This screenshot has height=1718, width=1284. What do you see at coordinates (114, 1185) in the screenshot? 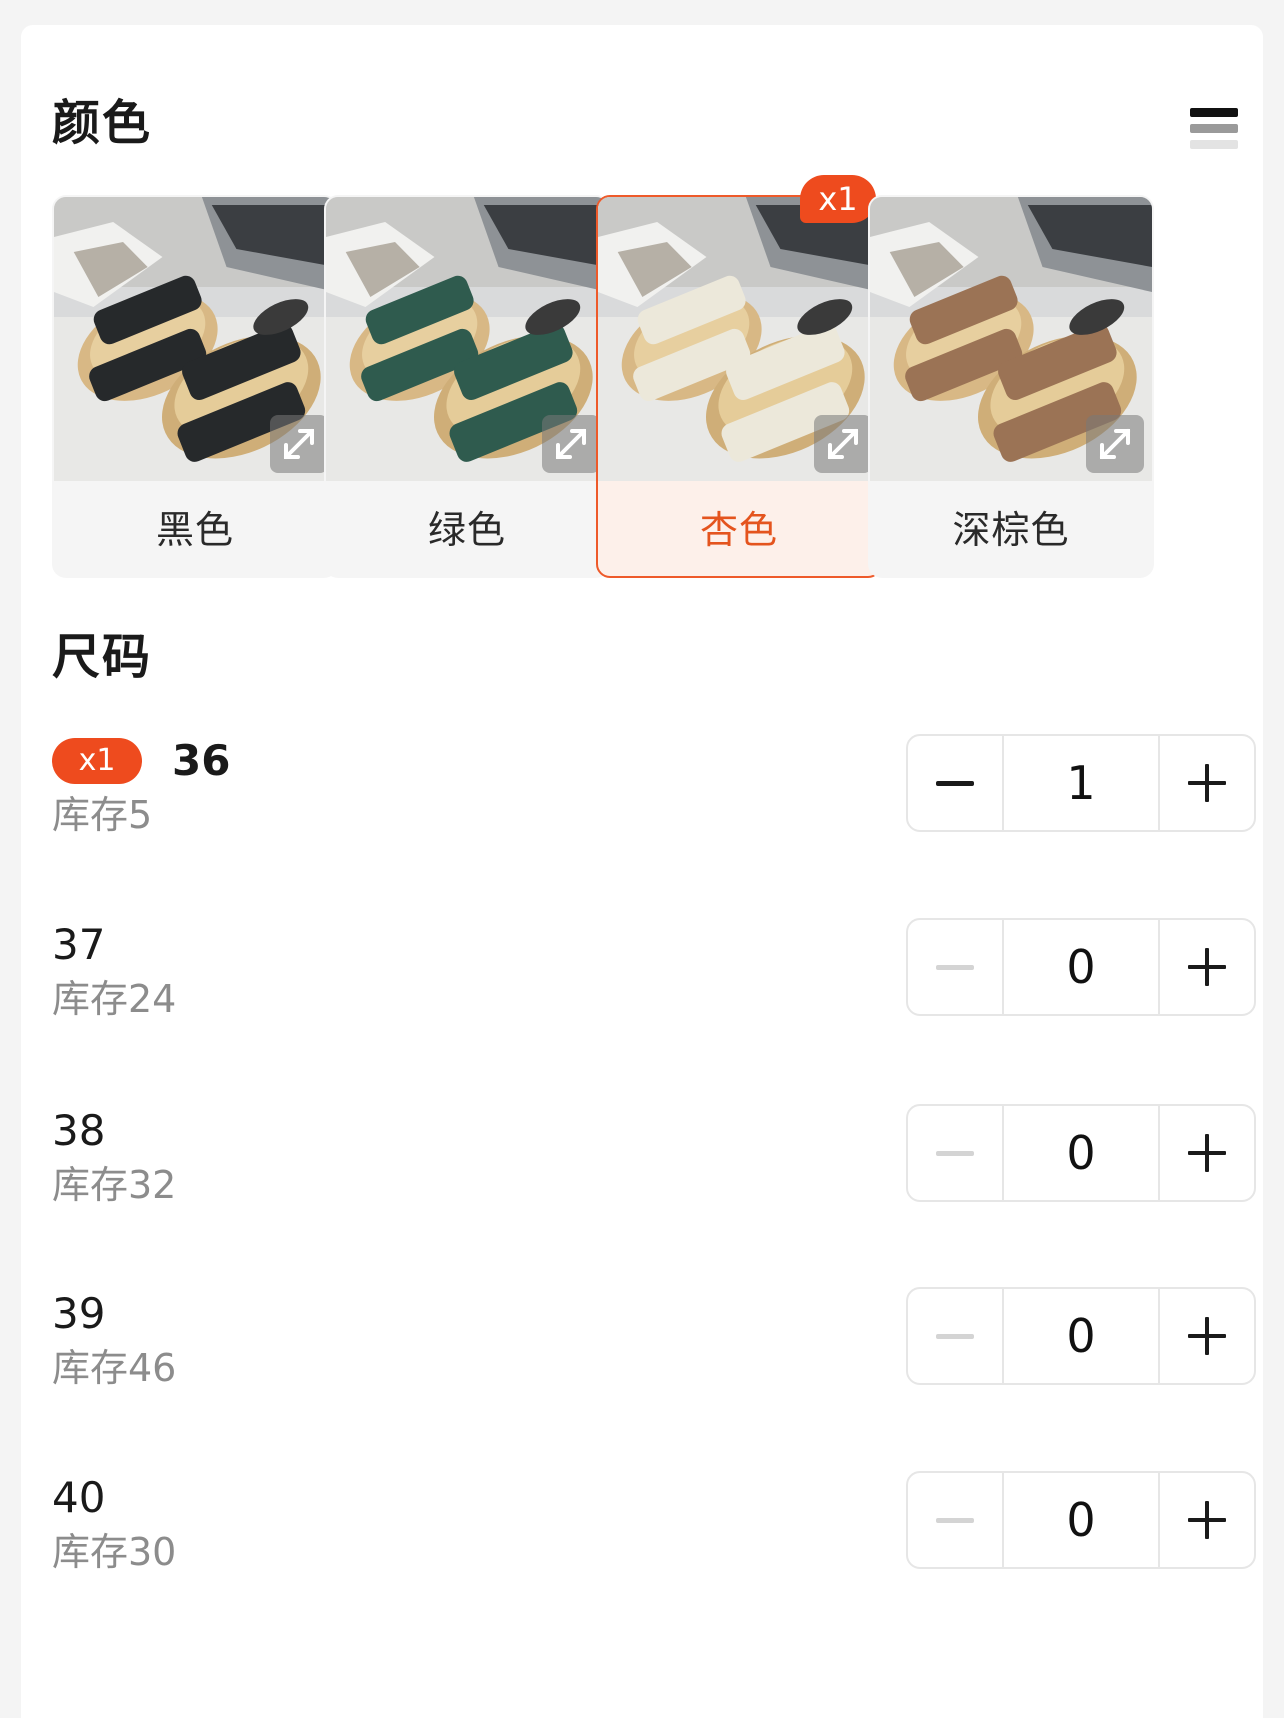
I see `stock-label: 库存32` at bounding box center [114, 1185].